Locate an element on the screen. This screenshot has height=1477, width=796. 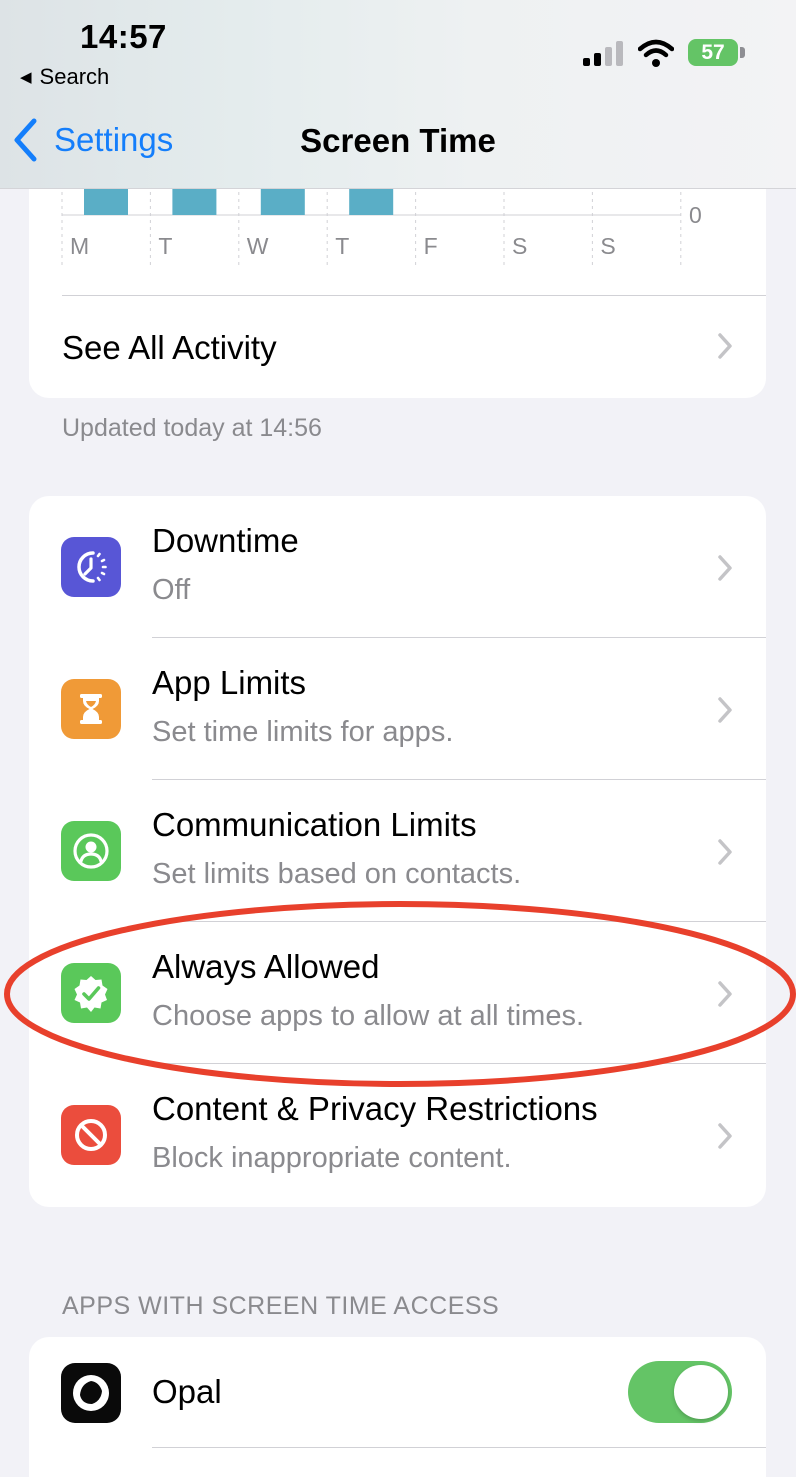
person-circle-icon is located at coordinates (91, 851).